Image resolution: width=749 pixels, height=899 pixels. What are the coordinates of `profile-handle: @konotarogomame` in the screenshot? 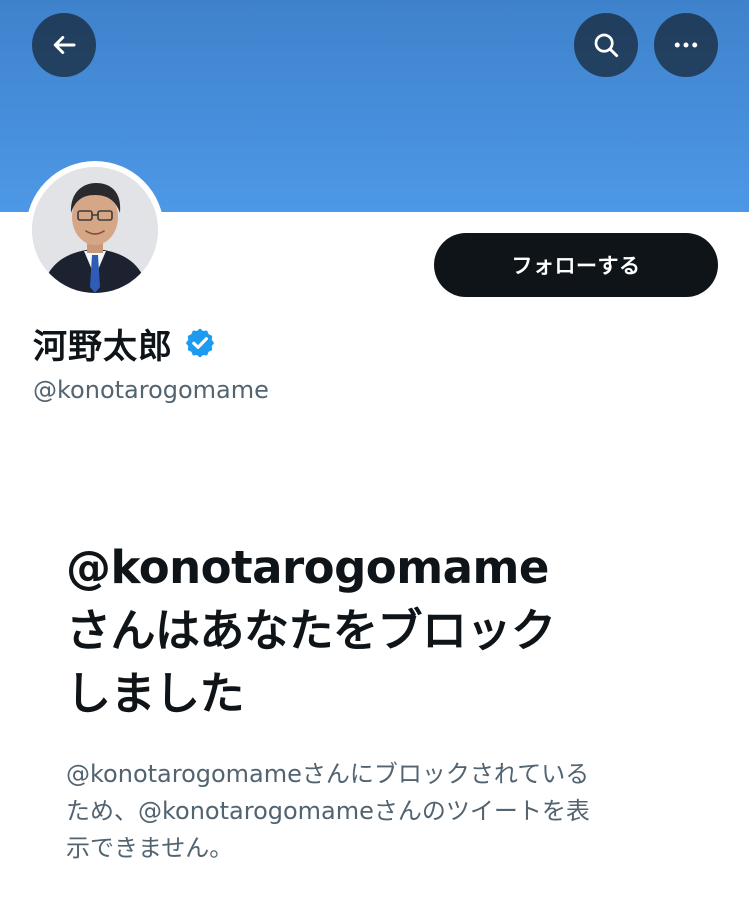 It's located at (151, 390).